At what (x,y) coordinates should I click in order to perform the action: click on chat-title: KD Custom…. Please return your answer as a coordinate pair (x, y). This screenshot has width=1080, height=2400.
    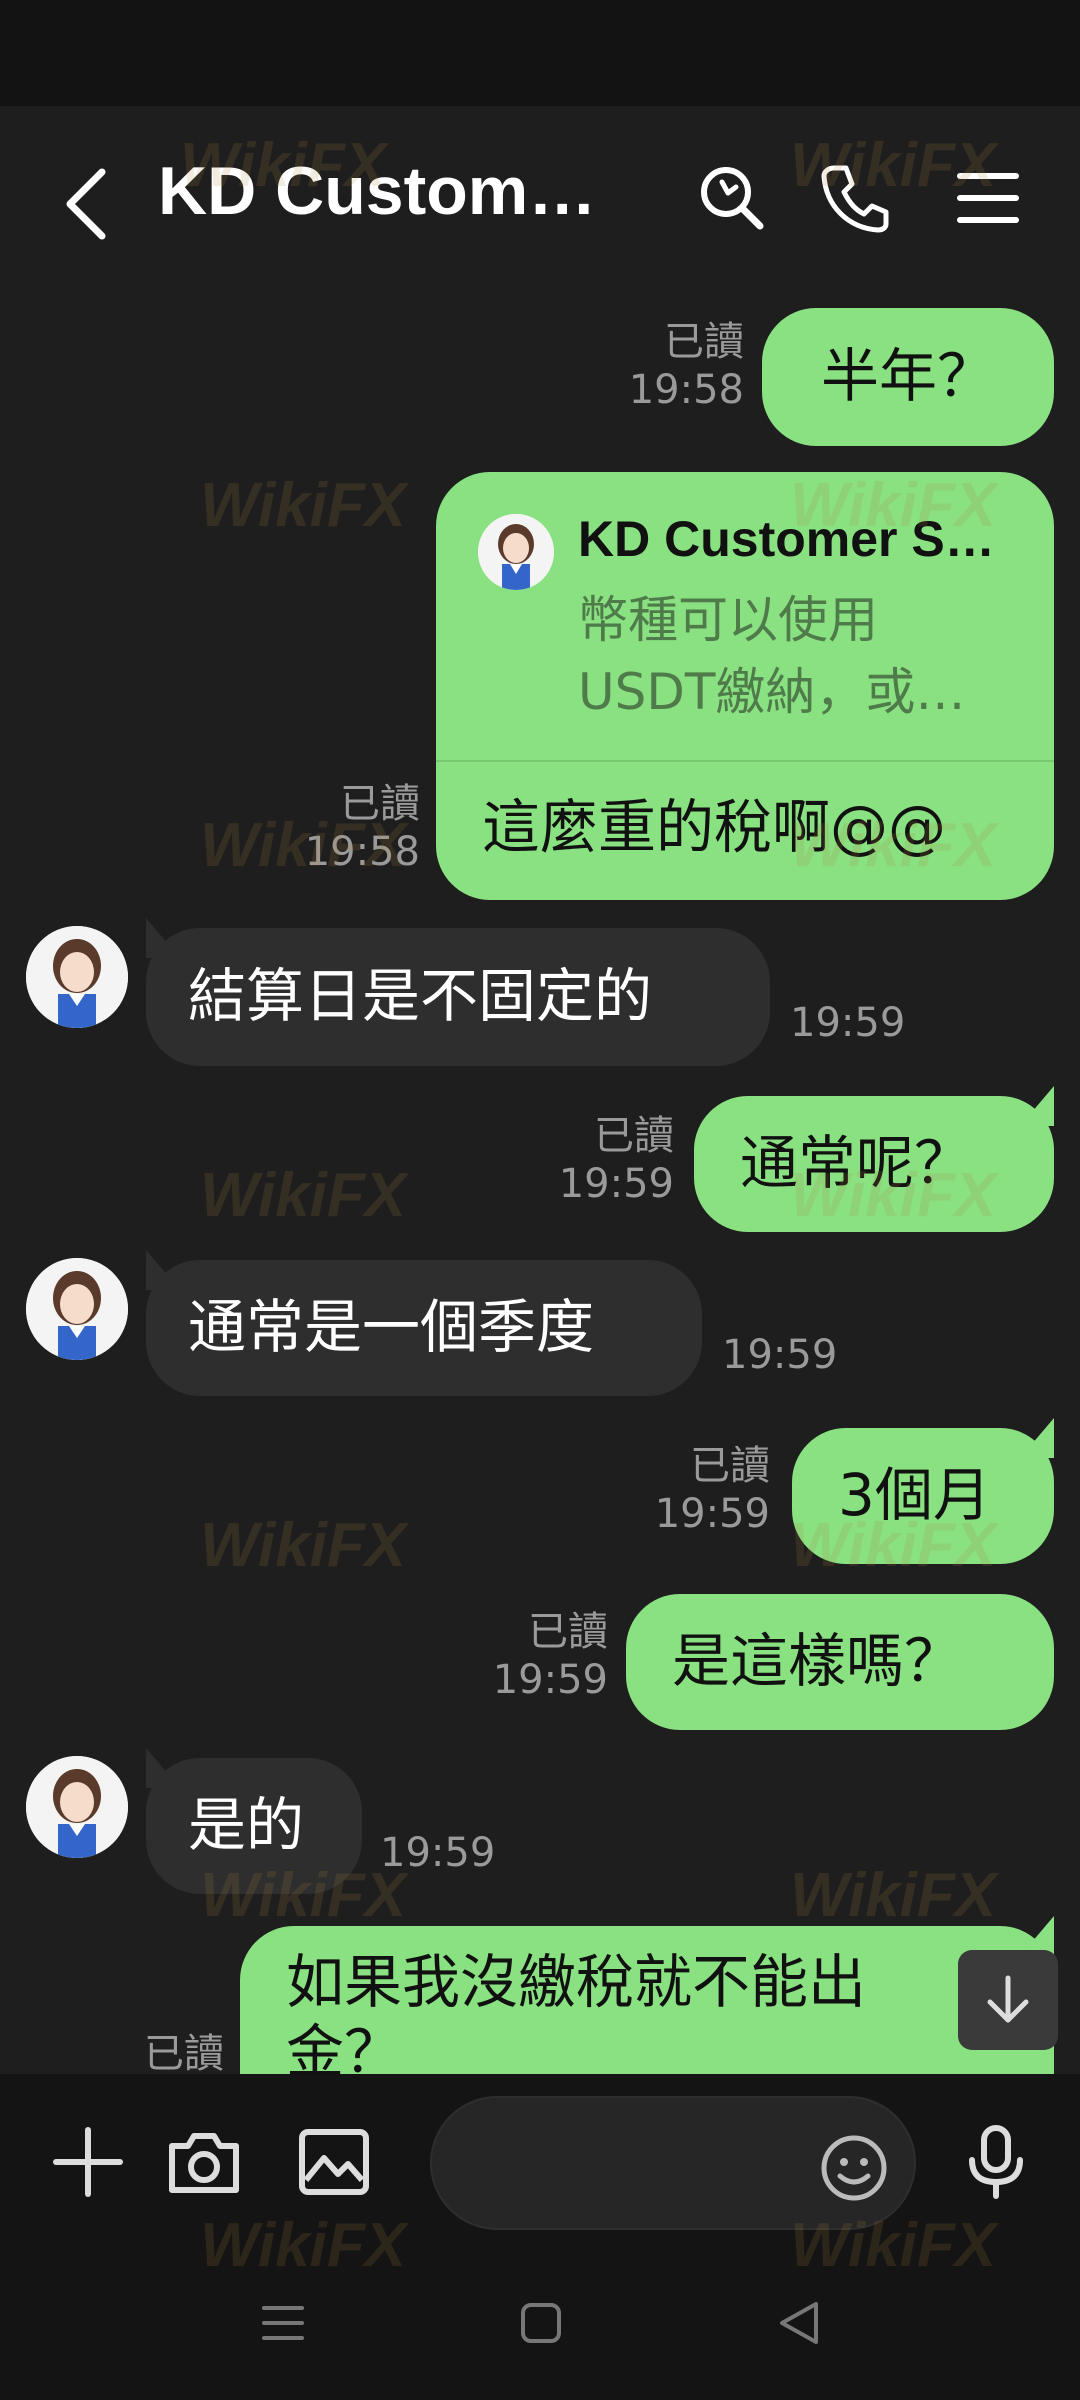
    Looking at the image, I should click on (377, 191).